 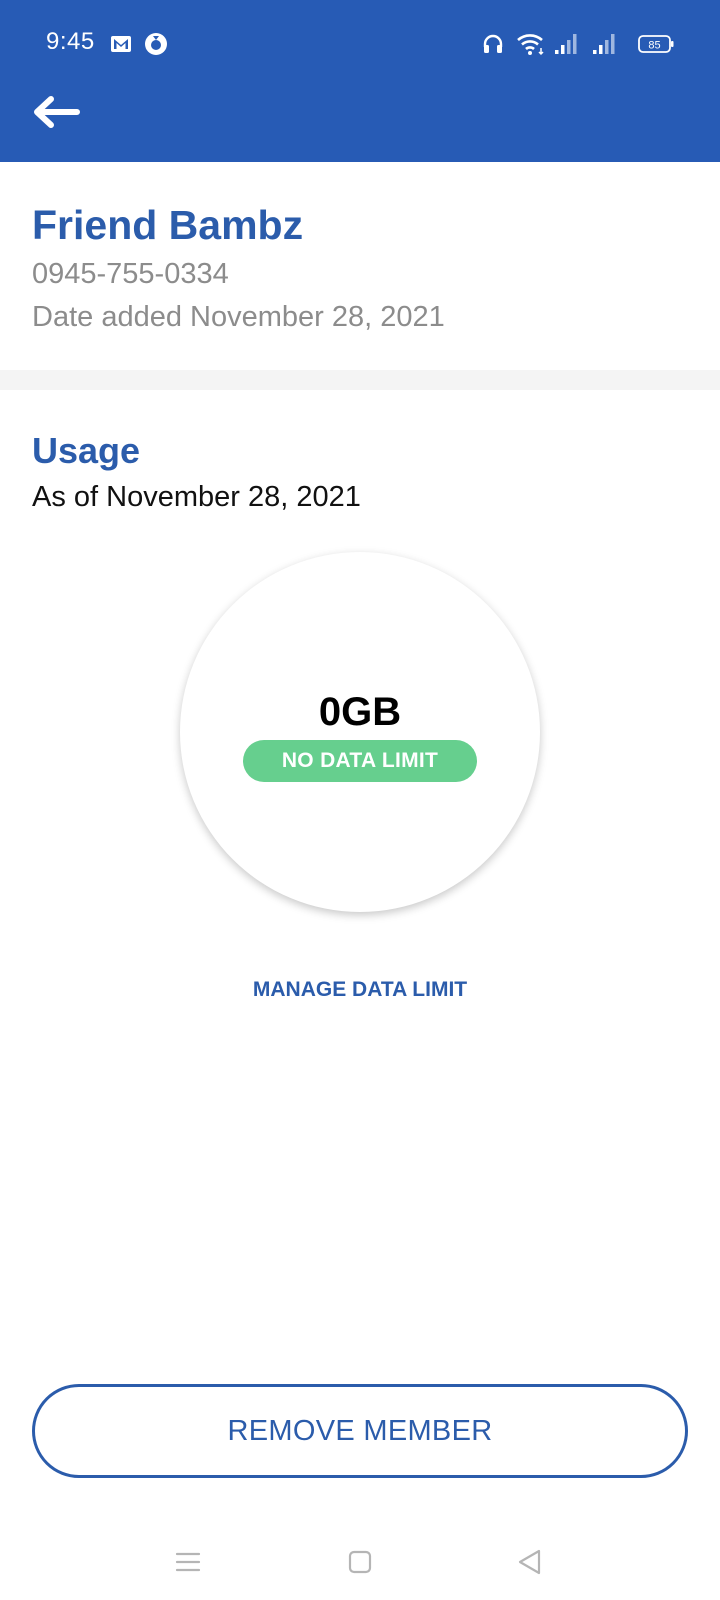 I want to click on usage-as-of: As of November 28, 2021, so click(x=196, y=497).